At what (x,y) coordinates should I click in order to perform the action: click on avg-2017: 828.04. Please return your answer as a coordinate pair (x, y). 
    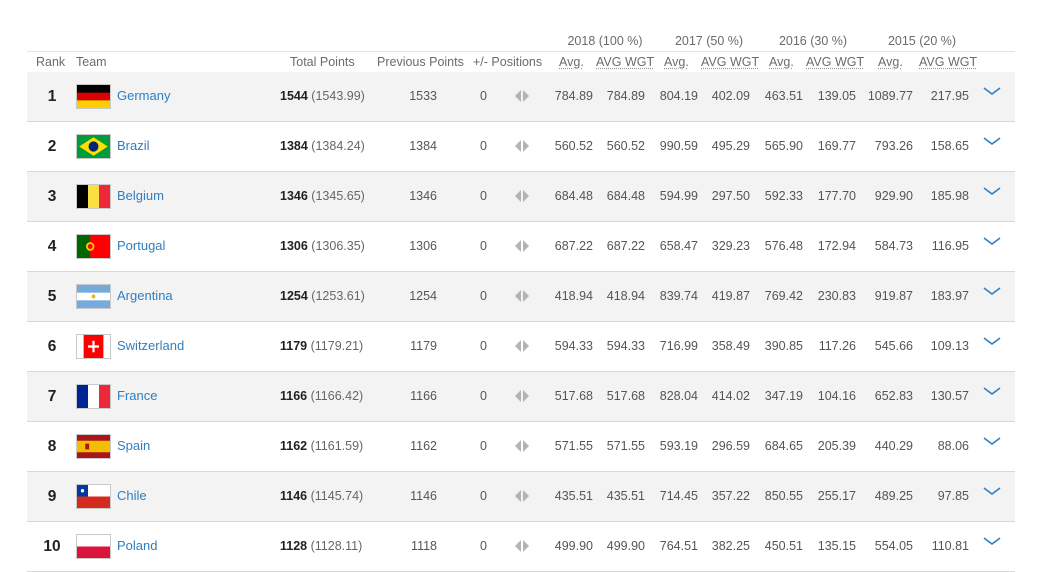
    Looking at the image, I should click on (678, 396).